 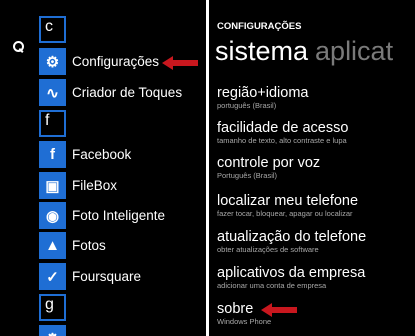 What do you see at coordinates (354, 51) in the screenshot?
I see `pivot-tab-aplicativos: aplicat` at bounding box center [354, 51].